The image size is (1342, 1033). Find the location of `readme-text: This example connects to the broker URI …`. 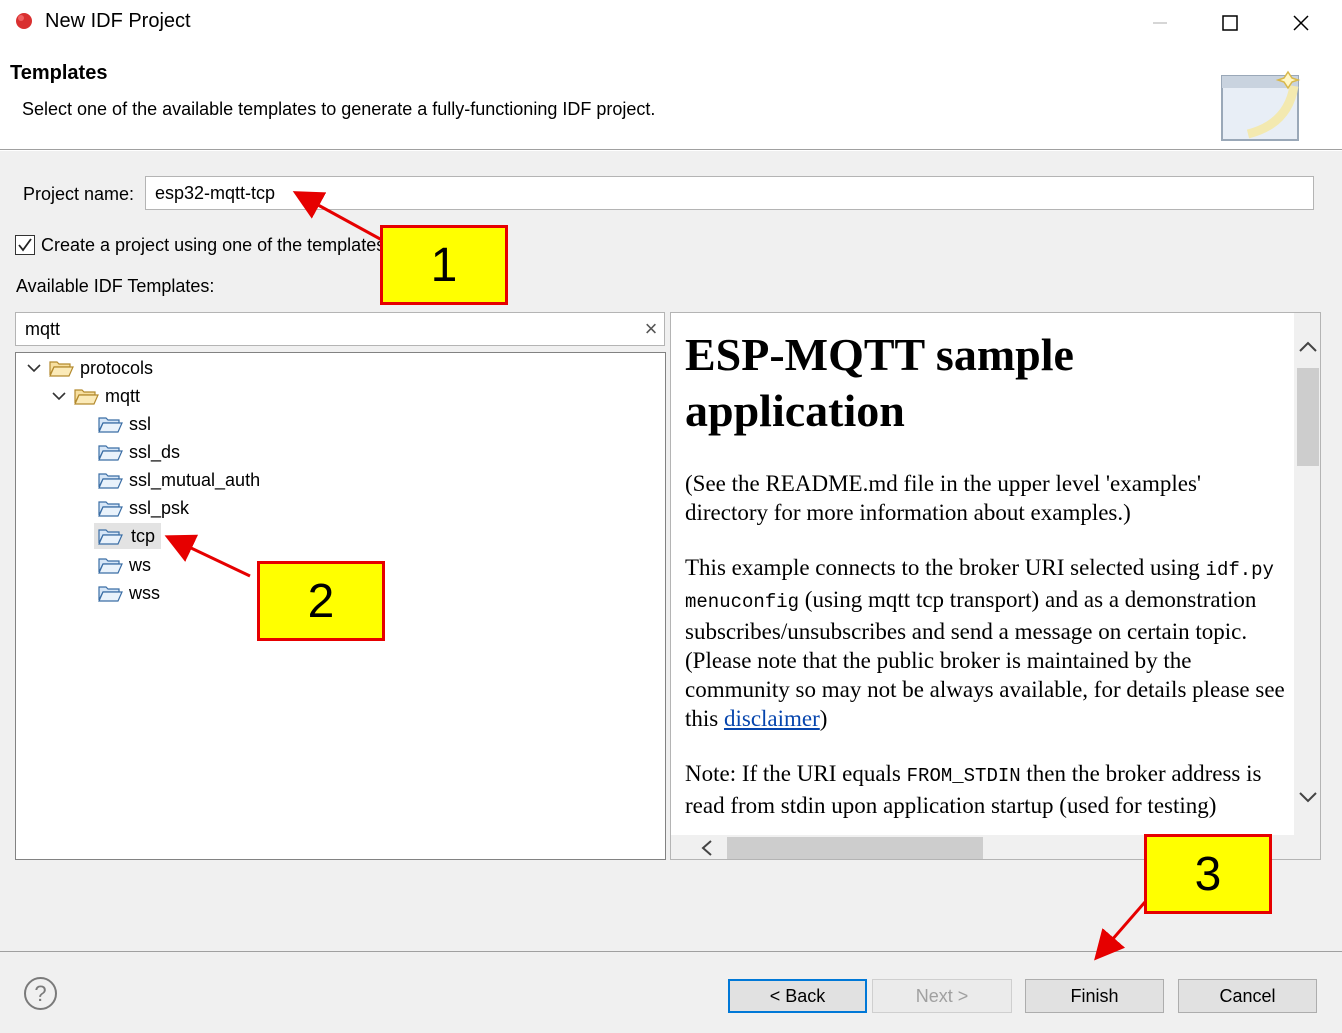

readme-text: This example connects to the broker URI … is located at coordinates (942, 567).